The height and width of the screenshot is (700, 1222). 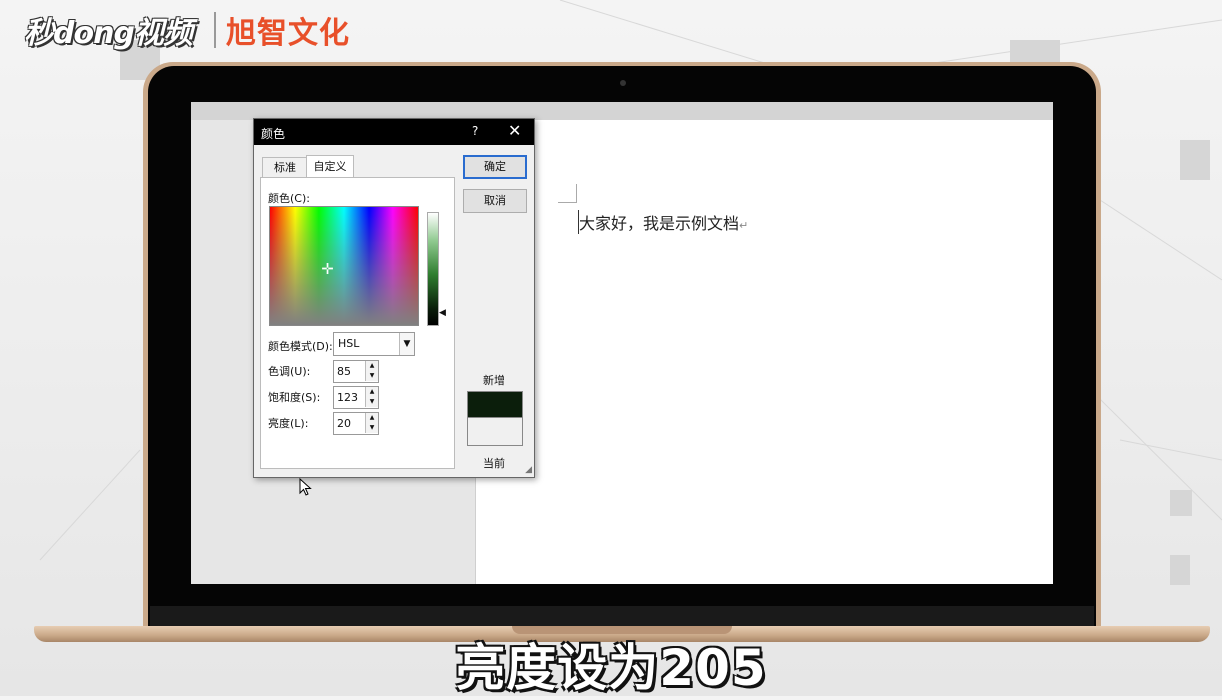 I want to click on hue-value: 85, so click(x=344, y=371).